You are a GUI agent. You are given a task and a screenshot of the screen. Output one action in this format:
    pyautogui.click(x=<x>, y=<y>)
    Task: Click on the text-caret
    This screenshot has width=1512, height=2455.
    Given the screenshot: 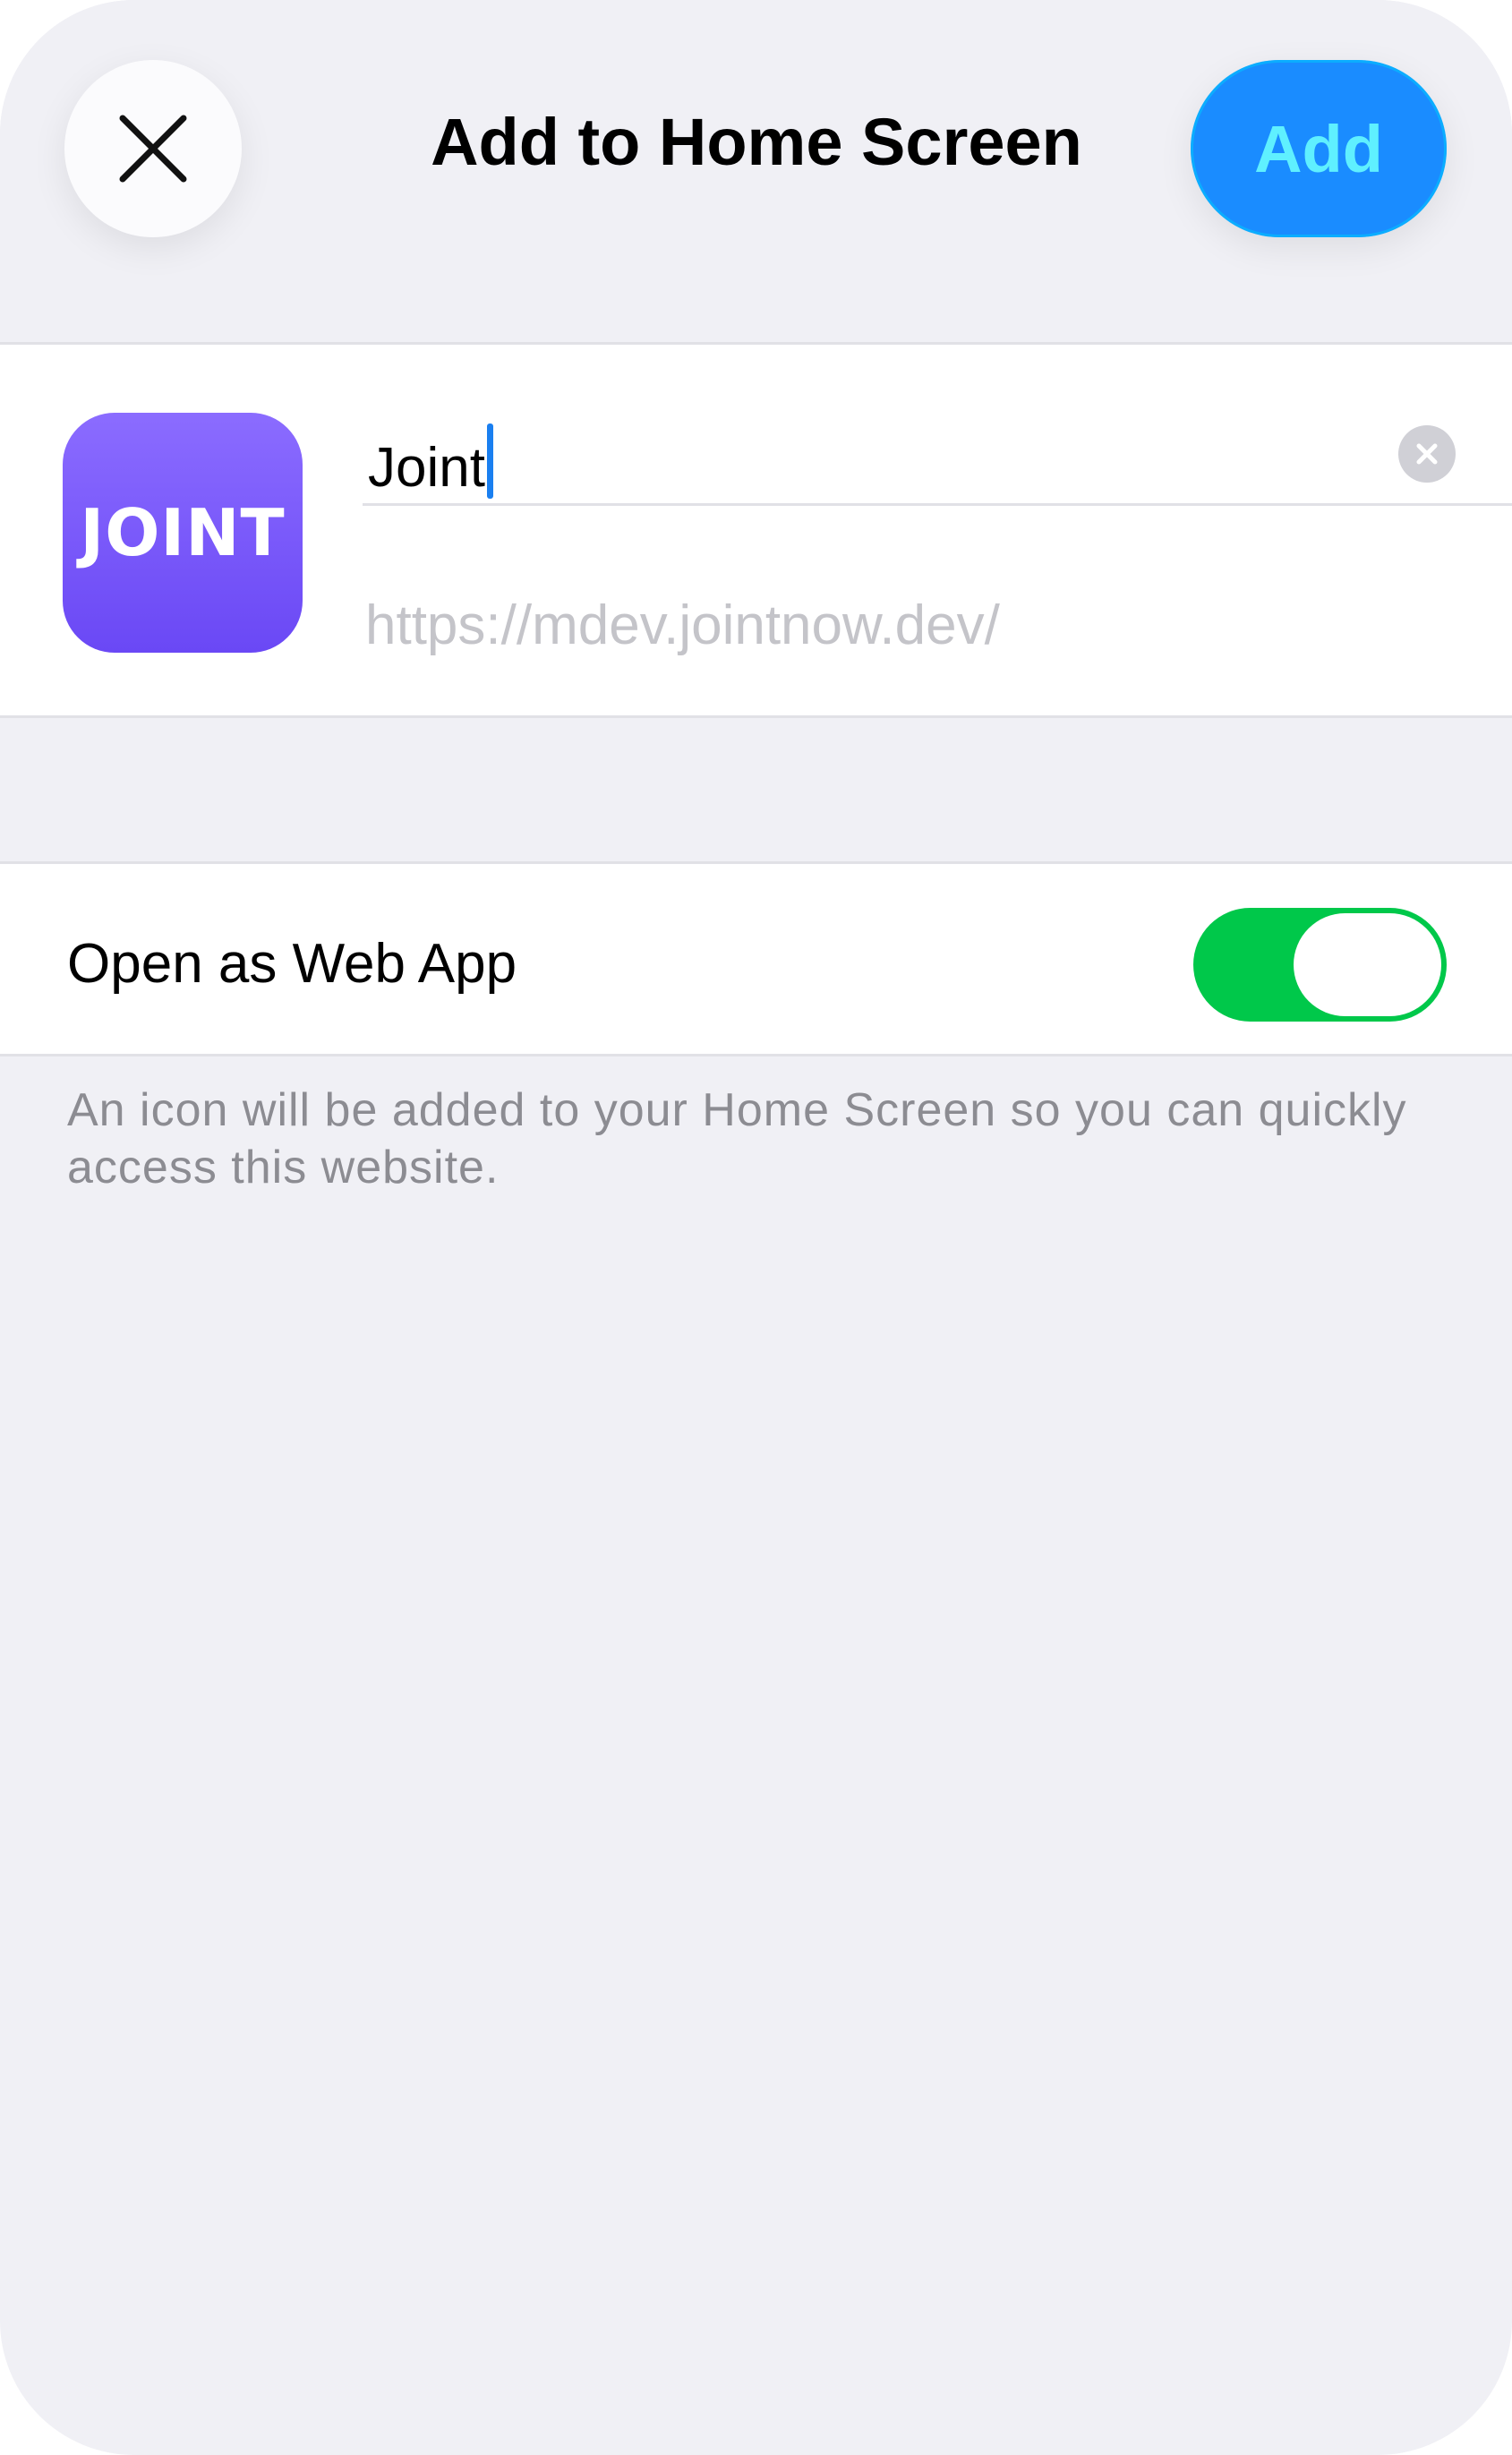 What is the action you would take?
    pyautogui.click(x=489, y=461)
    